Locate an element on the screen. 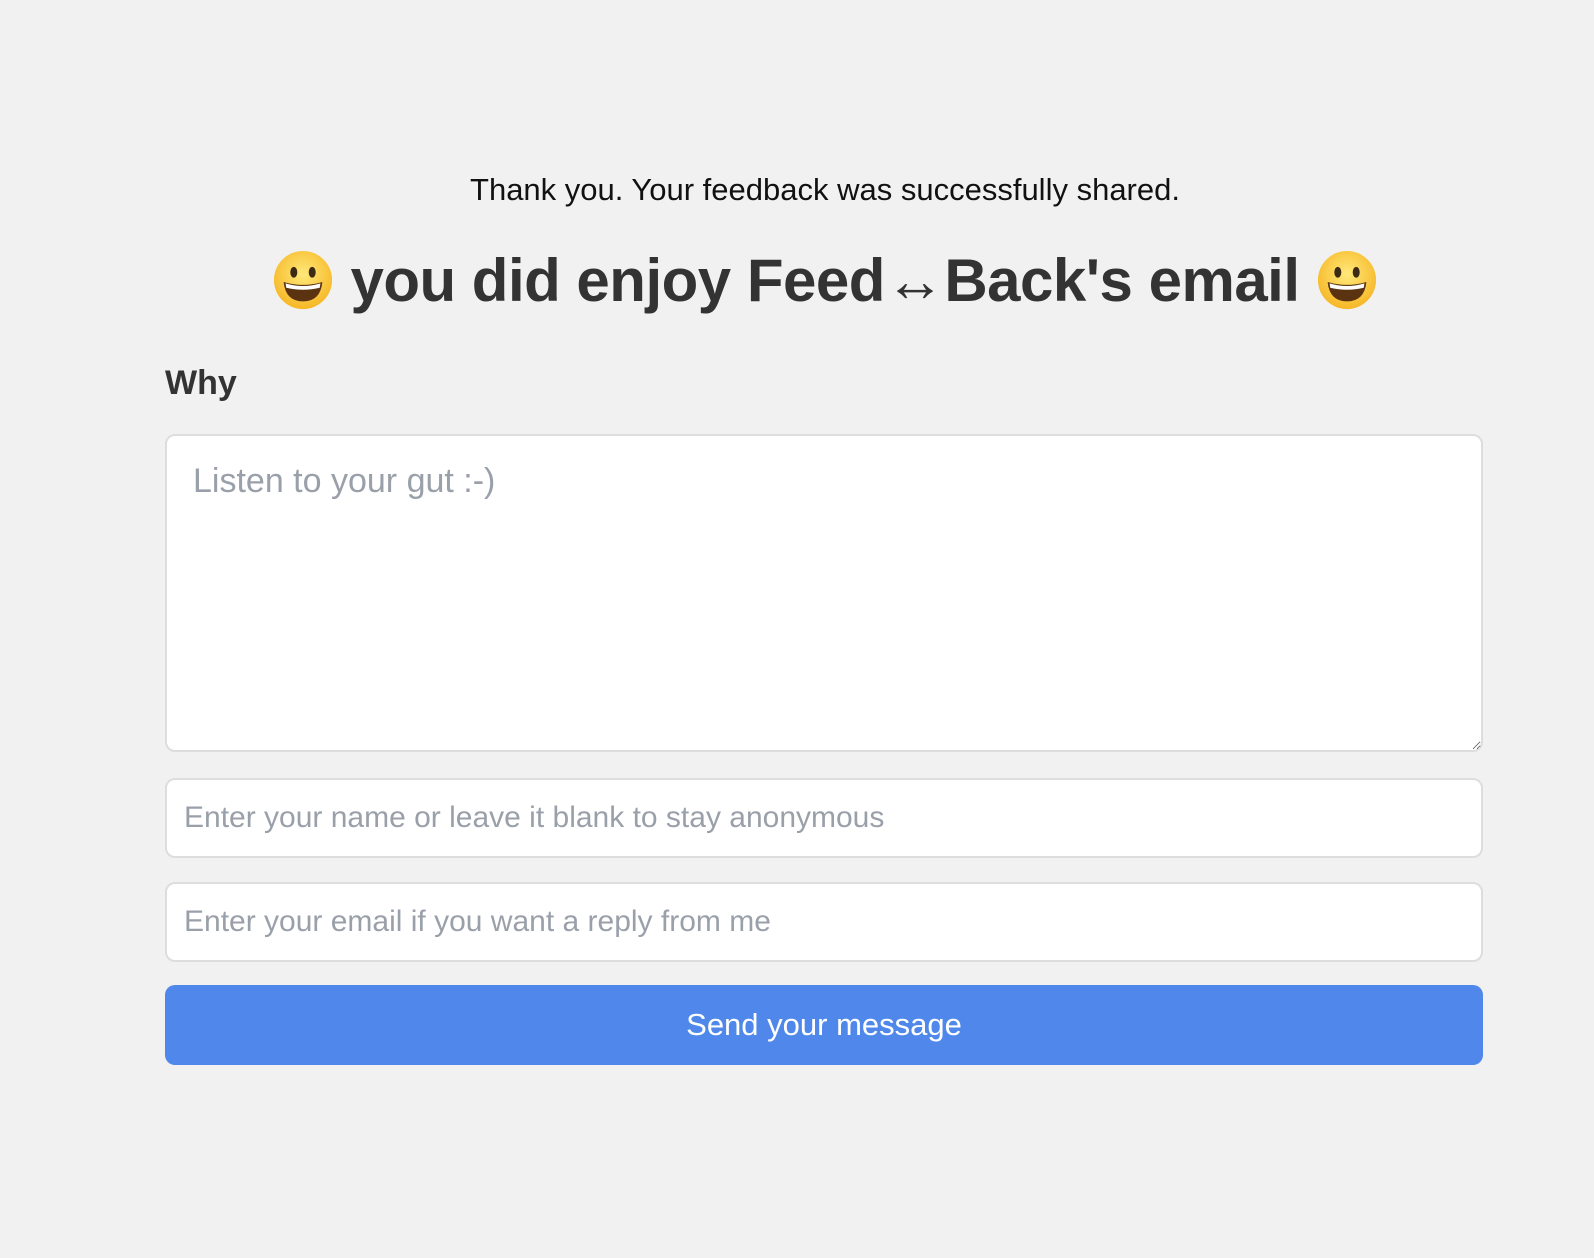 The image size is (1594, 1258). send-message-button: Send your message is located at coordinates (824, 1025).